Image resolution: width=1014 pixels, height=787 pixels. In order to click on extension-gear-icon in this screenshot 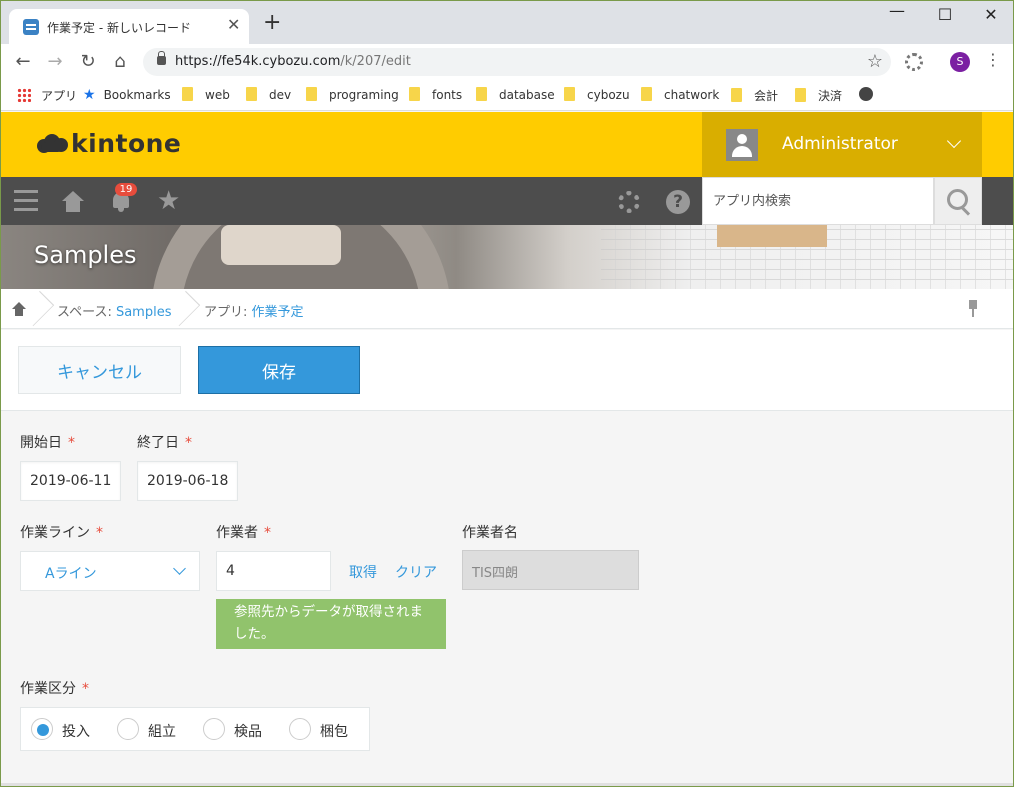, I will do `click(914, 62)`.